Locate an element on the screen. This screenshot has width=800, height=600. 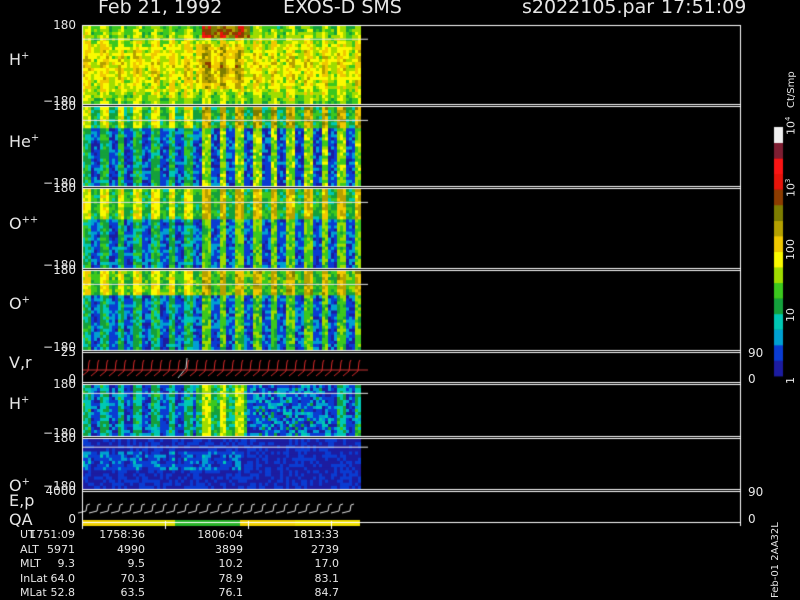
table-label-mlat: MLat is located at coordinates (33, 592).